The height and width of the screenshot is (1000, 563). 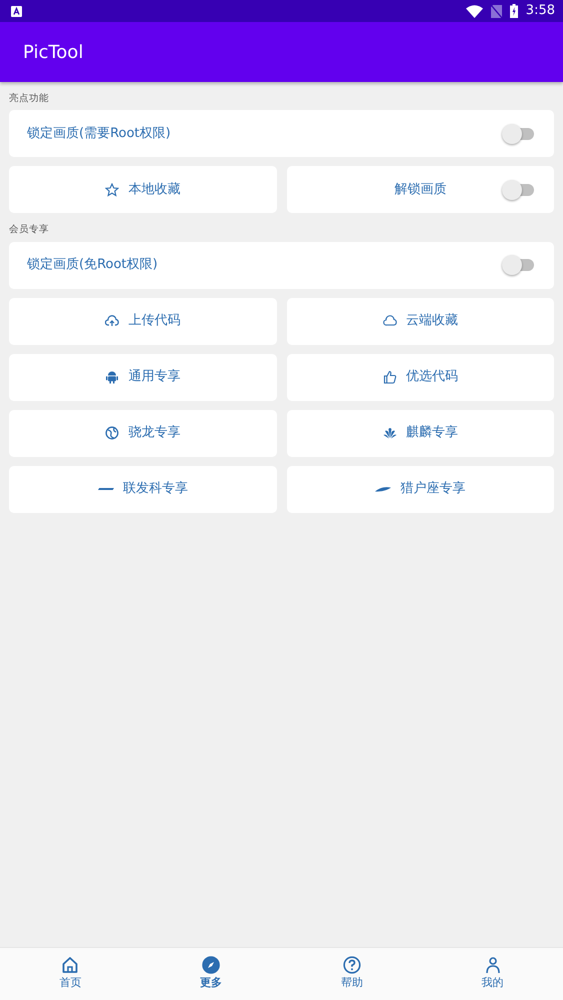 I want to click on clock: 3:58, so click(x=540, y=11).